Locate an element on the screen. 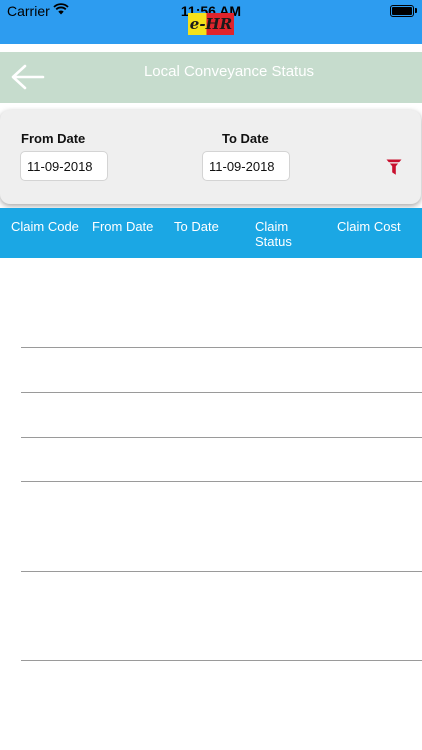 This screenshot has width=422, height=750. battery-tip is located at coordinates (416, 10).